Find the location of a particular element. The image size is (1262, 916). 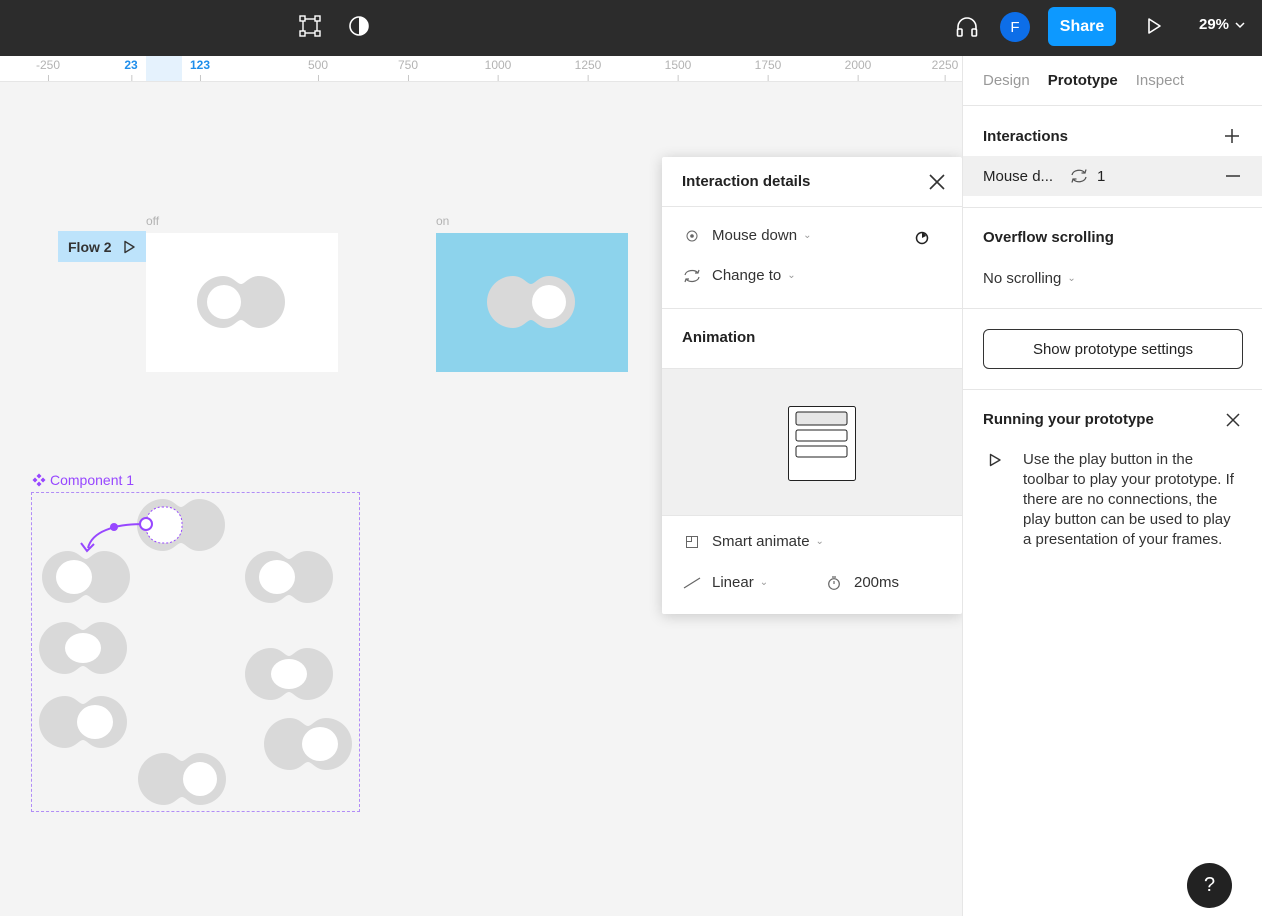

frame-off is located at coordinates (242, 302).